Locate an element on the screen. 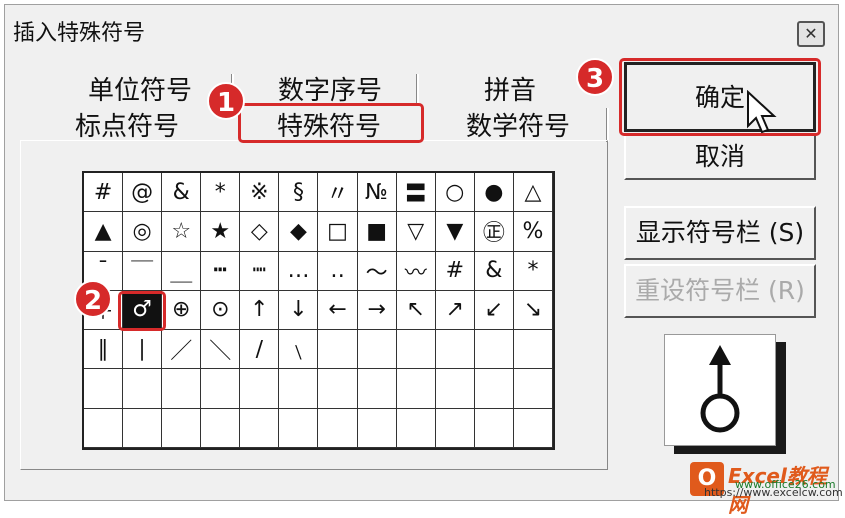 The height and width of the screenshot is (518, 845). symbol-cell: ↗ is located at coordinates (455, 310).